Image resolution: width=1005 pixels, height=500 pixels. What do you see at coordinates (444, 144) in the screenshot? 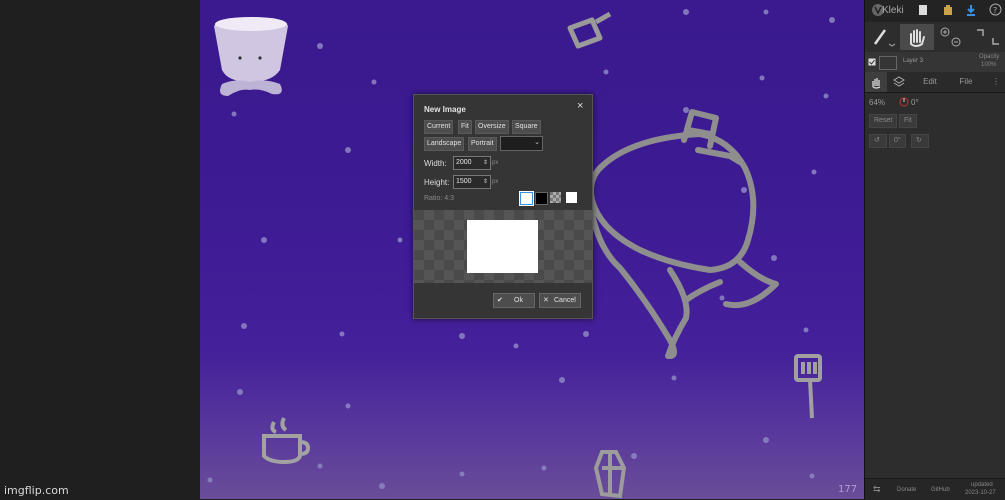
I see `preset-landscape-button: Landscape` at bounding box center [444, 144].